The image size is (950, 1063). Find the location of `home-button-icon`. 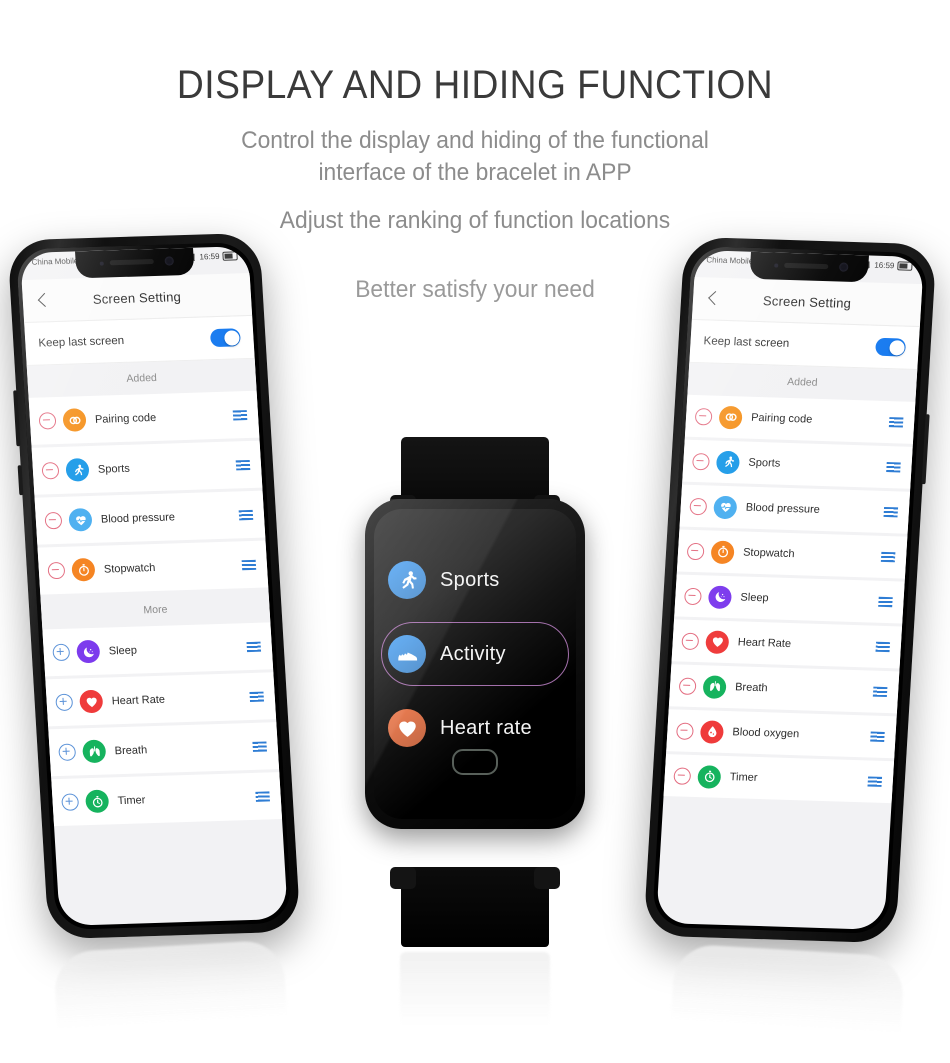

home-button-icon is located at coordinates (475, 762).